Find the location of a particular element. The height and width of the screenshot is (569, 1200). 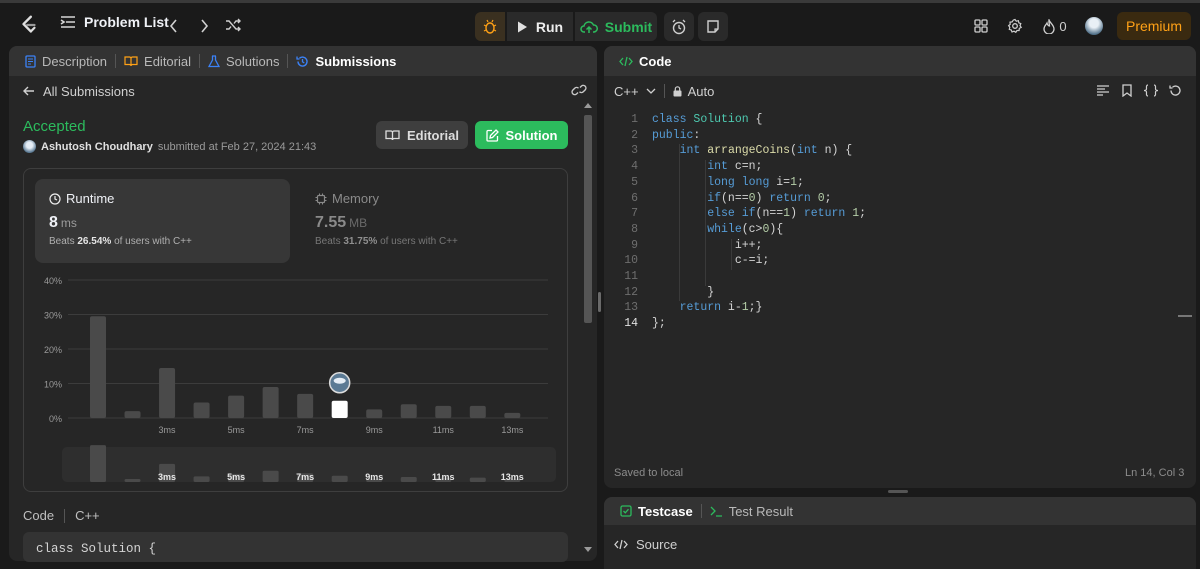

user-avatar is located at coordinates (1094, 26).